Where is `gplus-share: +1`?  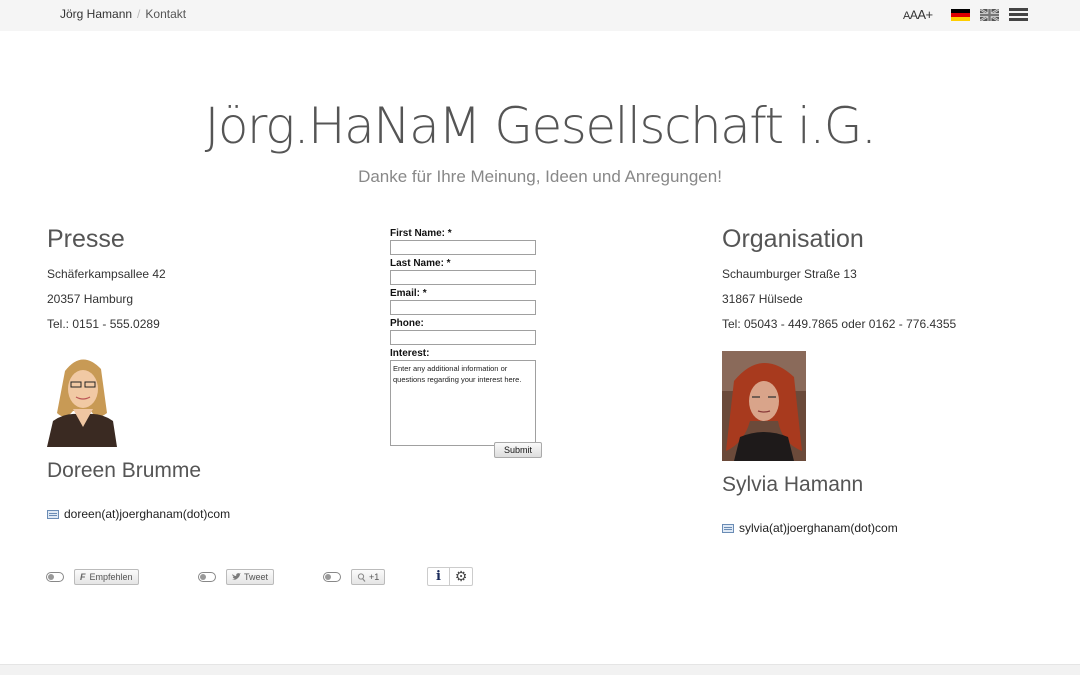 gplus-share: +1 is located at coordinates (354, 577).